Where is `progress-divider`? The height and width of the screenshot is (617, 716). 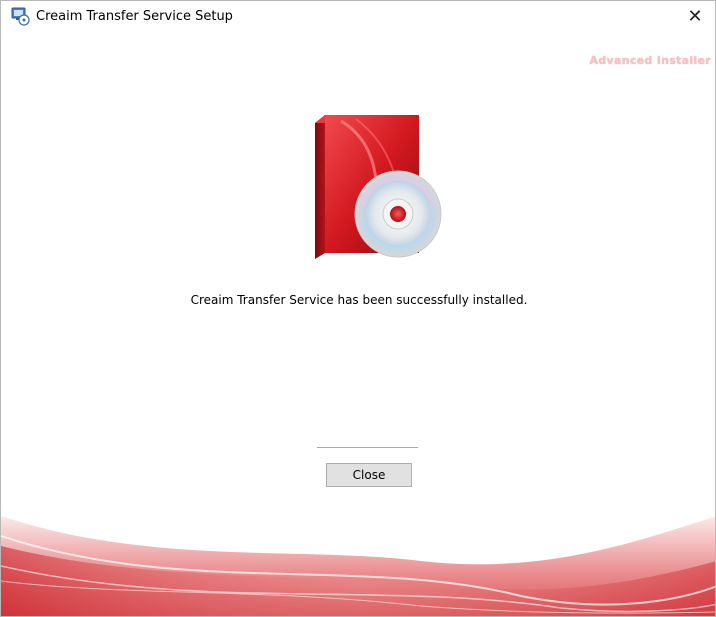
progress-divider is located at coordinates (367, 447).